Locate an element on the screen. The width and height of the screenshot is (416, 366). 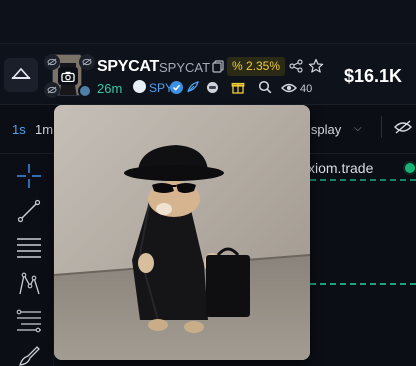
horizontal-lines-icon is located at coordinates (29, 247).